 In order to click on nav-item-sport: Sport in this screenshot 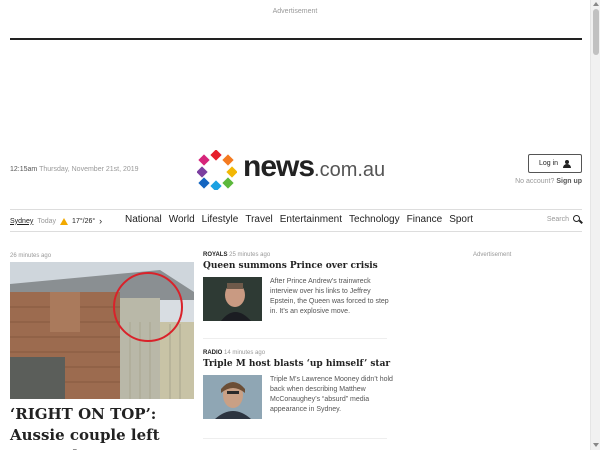, I will do `click(461, 219)`.